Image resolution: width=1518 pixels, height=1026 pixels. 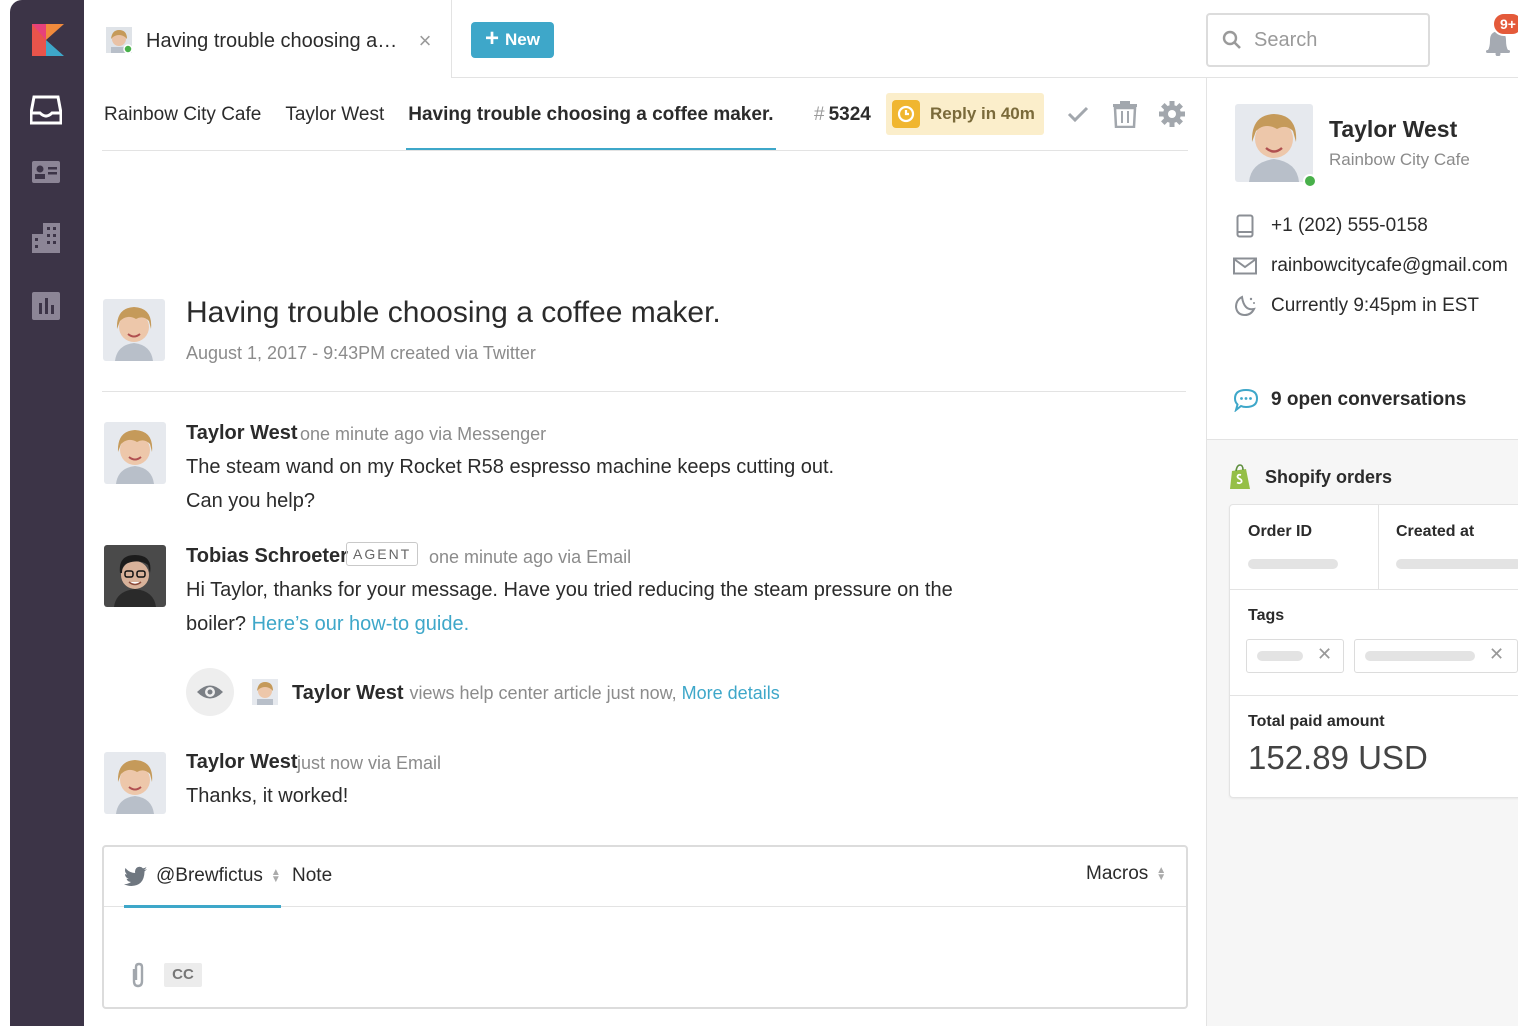 What do you see at coordinates (492, 38) in the screenshot?
I see `plus-icon: +` at bounding box center [492, 38].